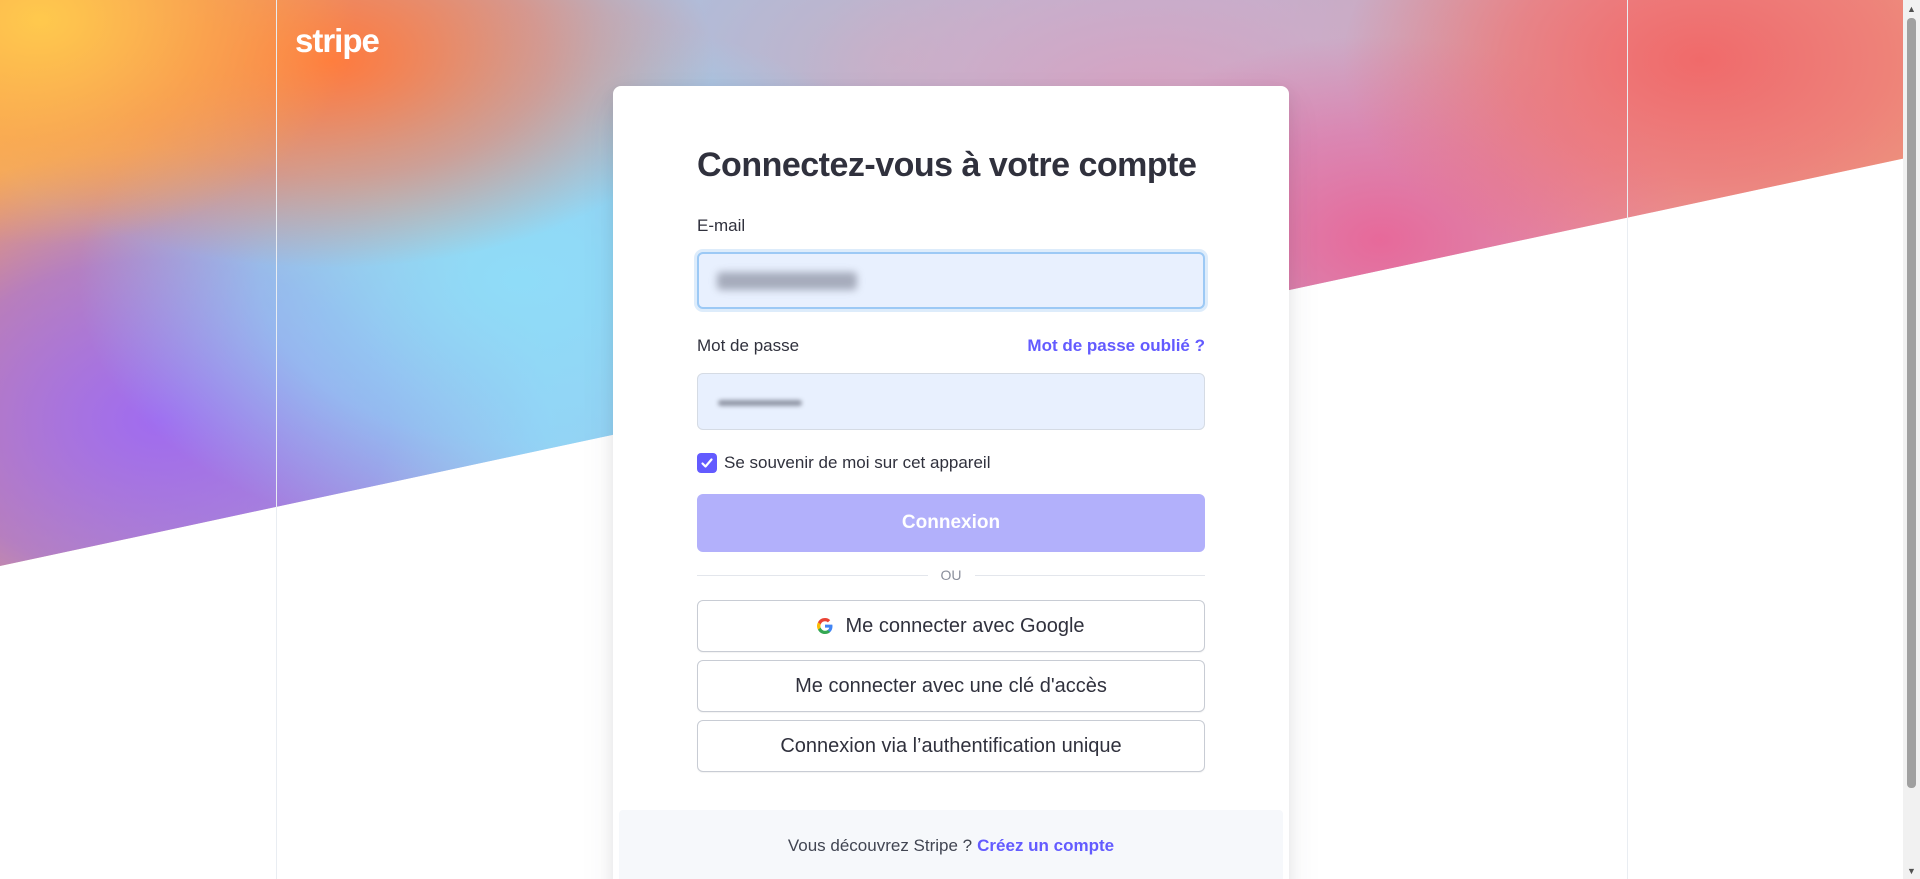 The image size is (1920, 879). I want to click on passkey-login-button: Me connecter avec une clé d'accès, so click(951, 686).